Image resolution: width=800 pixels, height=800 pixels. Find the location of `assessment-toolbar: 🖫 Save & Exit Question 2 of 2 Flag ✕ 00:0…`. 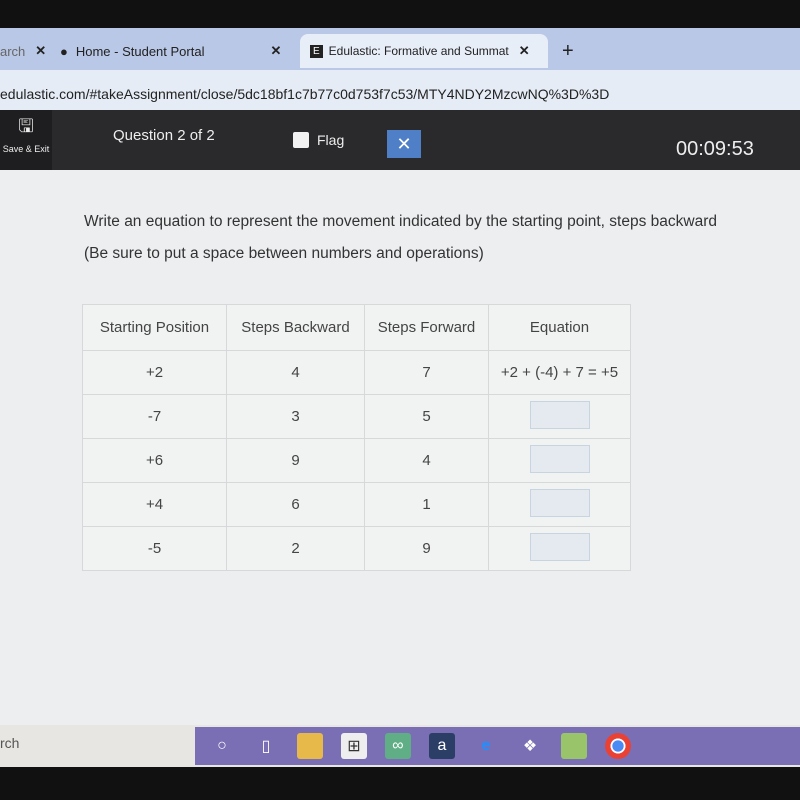

assessment-toolbar: 🖫 Save & Exit Question 2 of 2 Flag ✕ 00:0… is located at coordinates (400, 140).